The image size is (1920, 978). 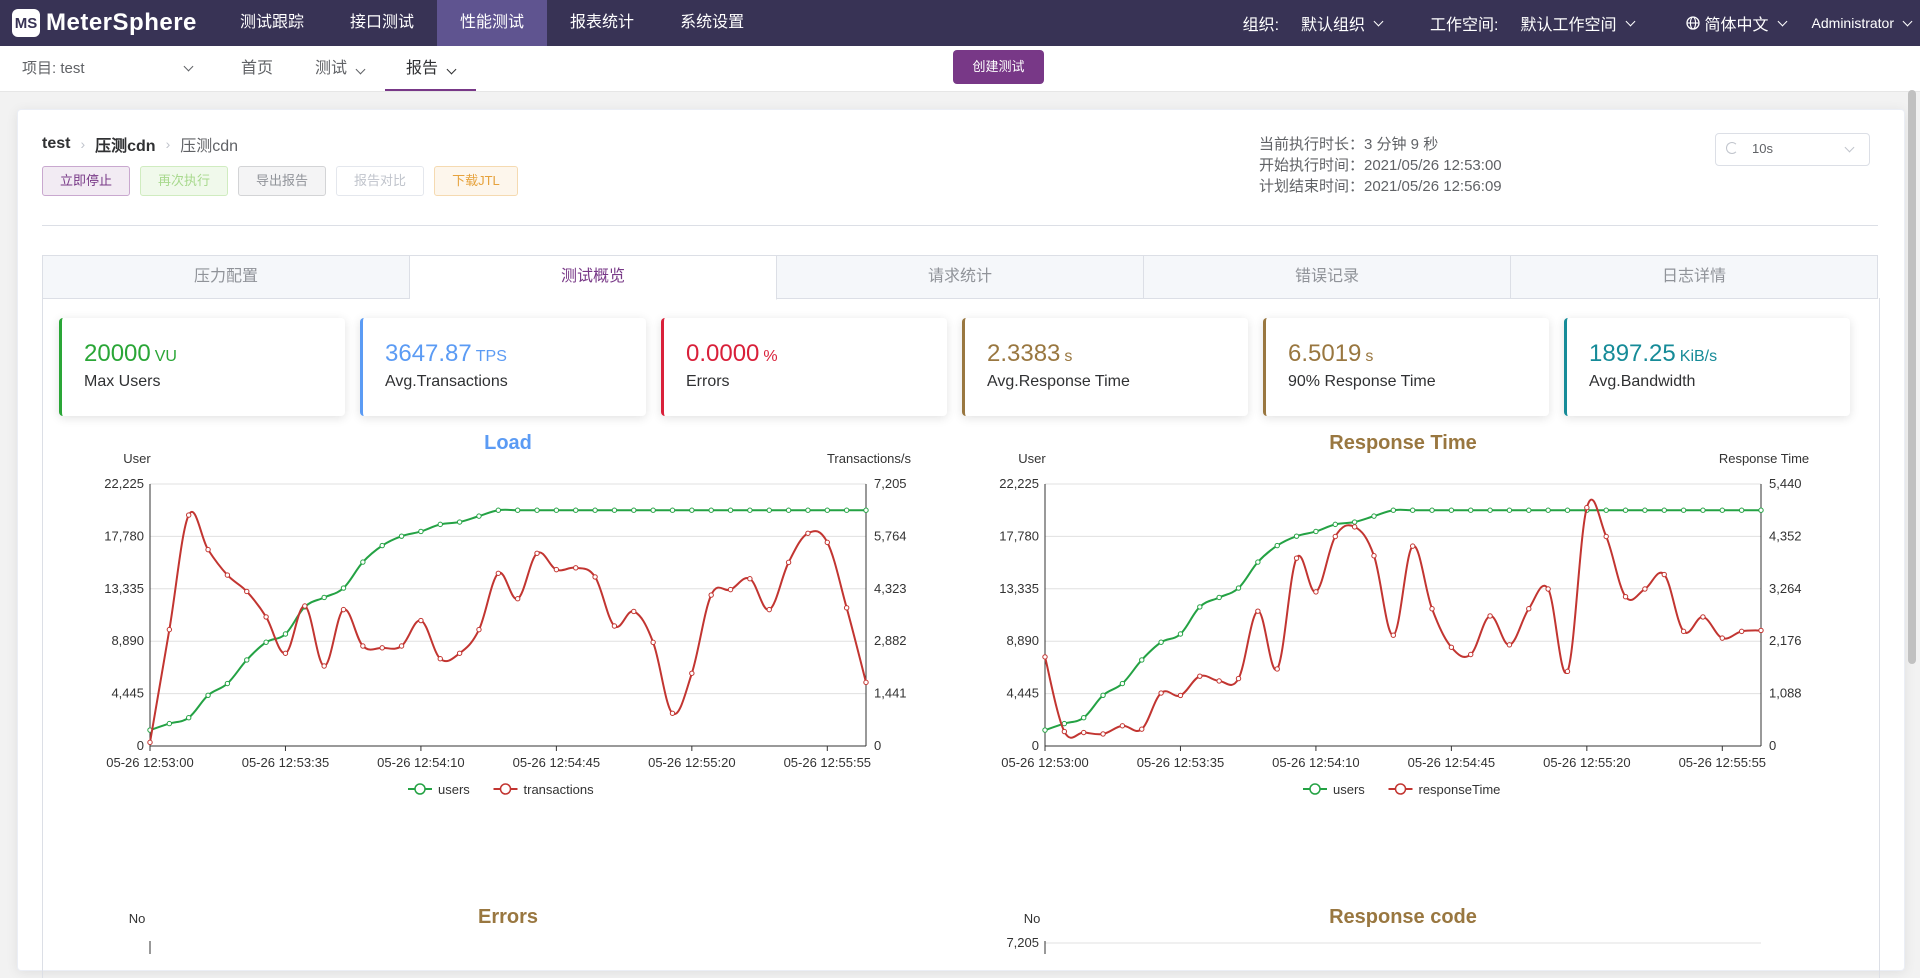 I want to click on metric-avg-bandwidth: 1897.25 KiB/s Avg.Bandwidth, so click(x=1707, y=367).